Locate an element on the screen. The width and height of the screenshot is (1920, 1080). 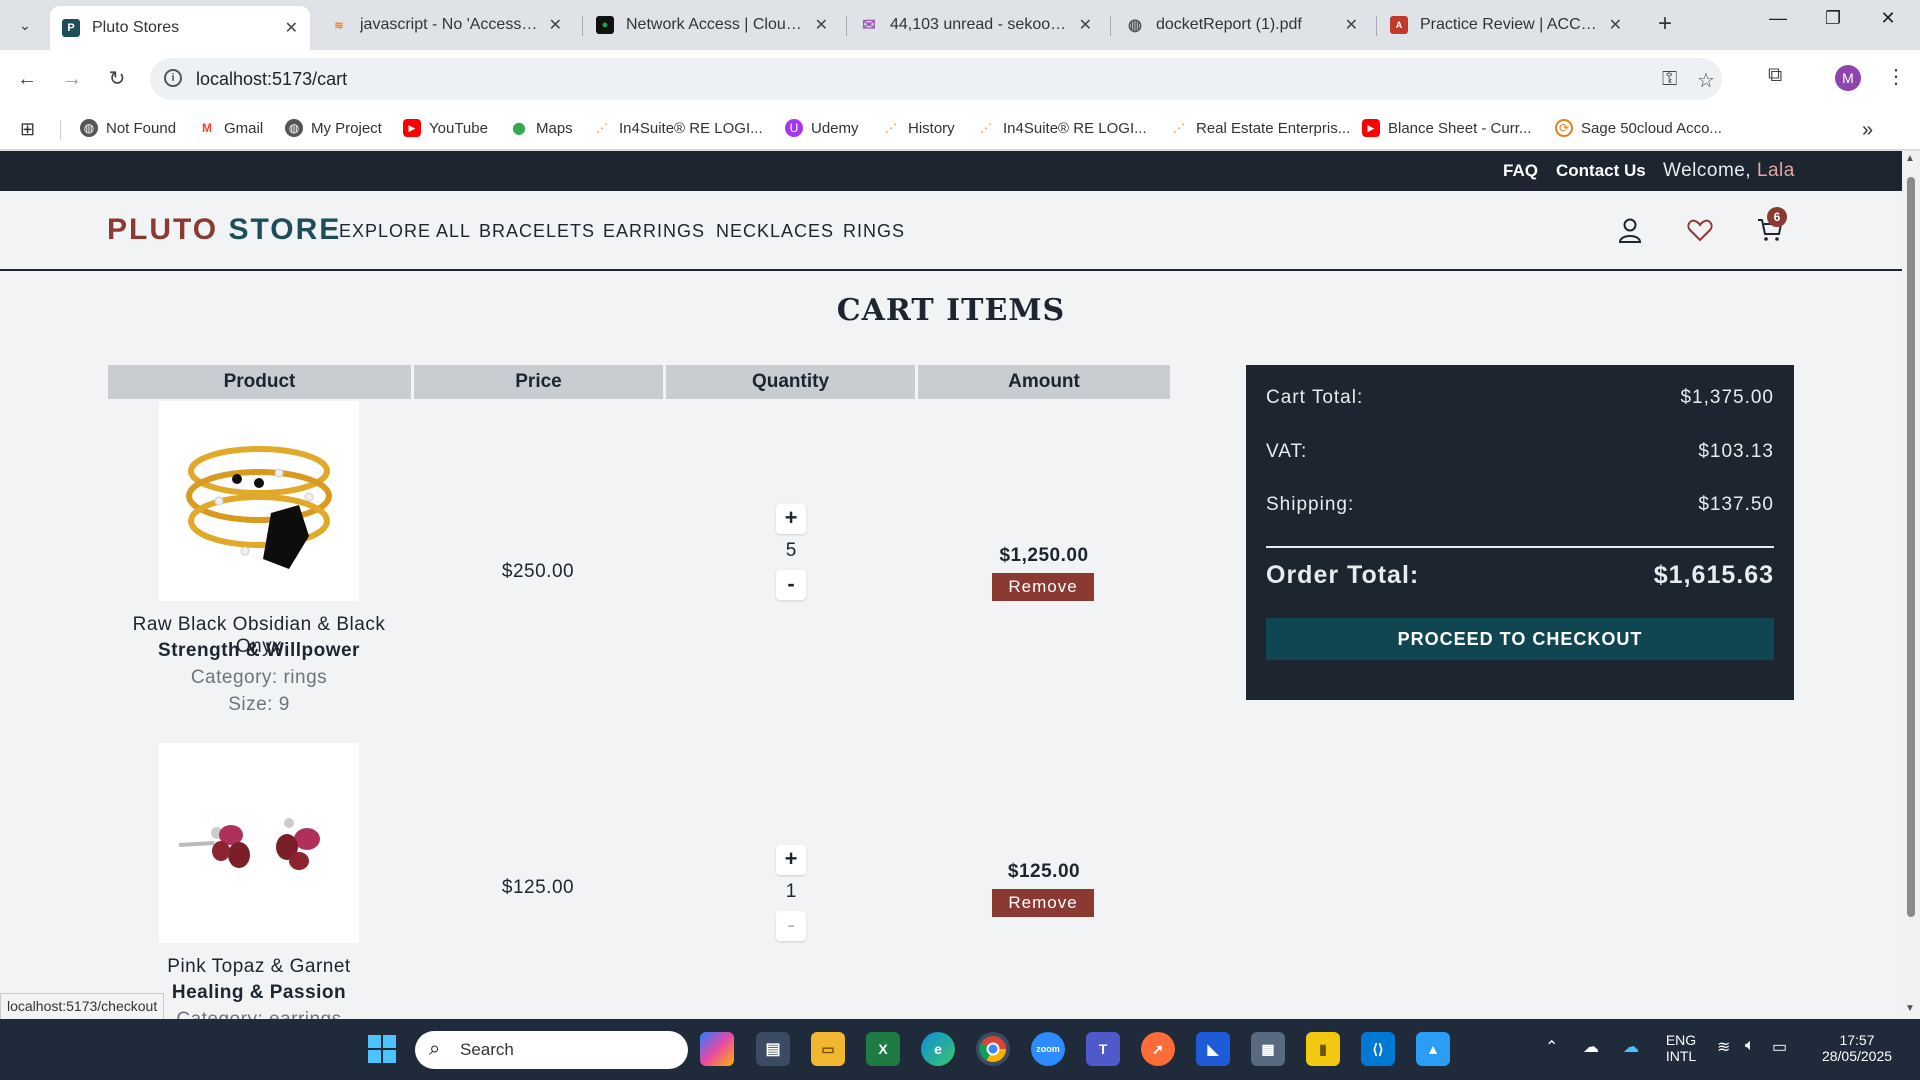
profile-avatar: M is located at coordinates (1848, 78).